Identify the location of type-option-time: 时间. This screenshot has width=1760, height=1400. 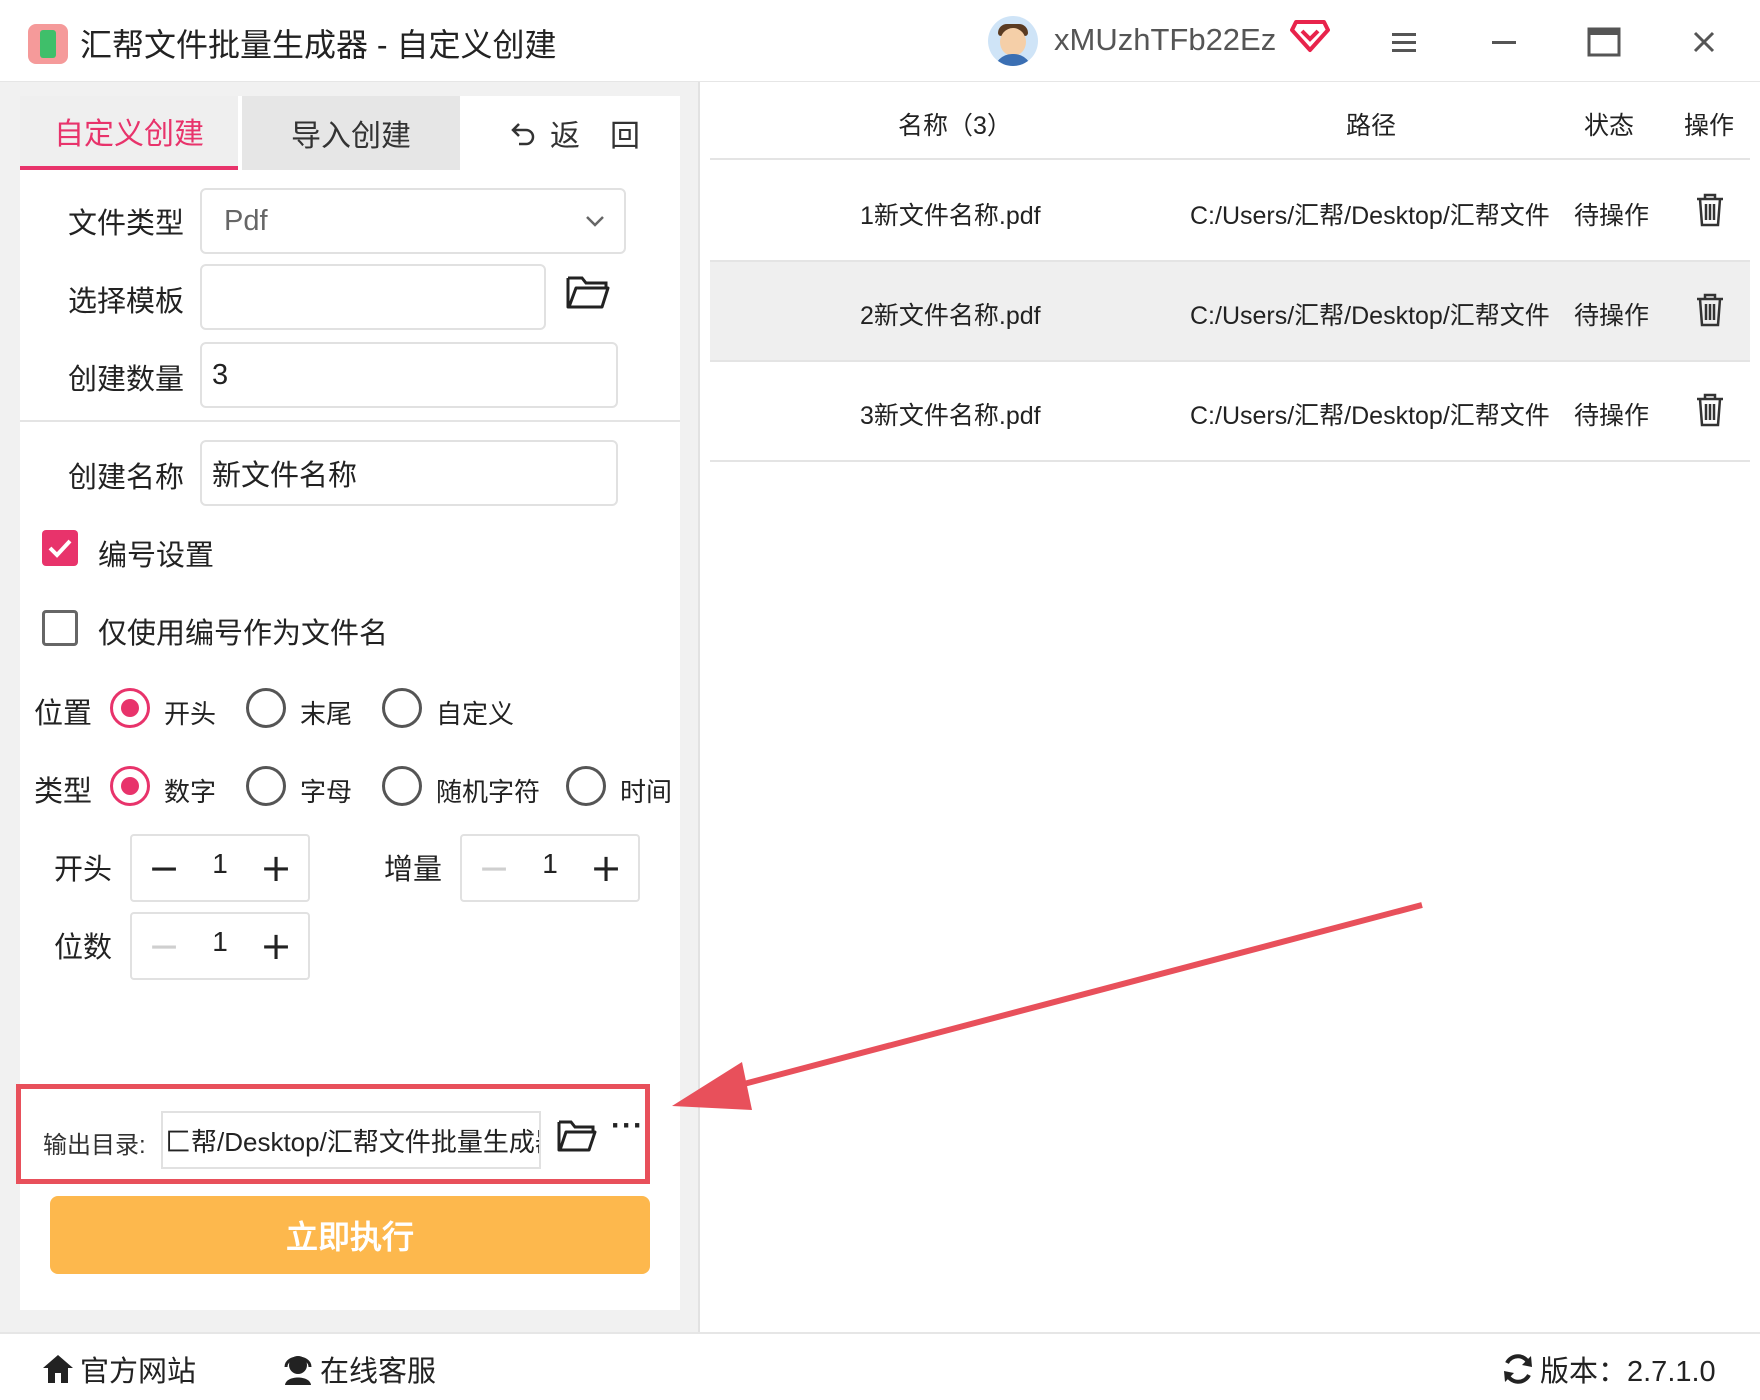
(646, 792).